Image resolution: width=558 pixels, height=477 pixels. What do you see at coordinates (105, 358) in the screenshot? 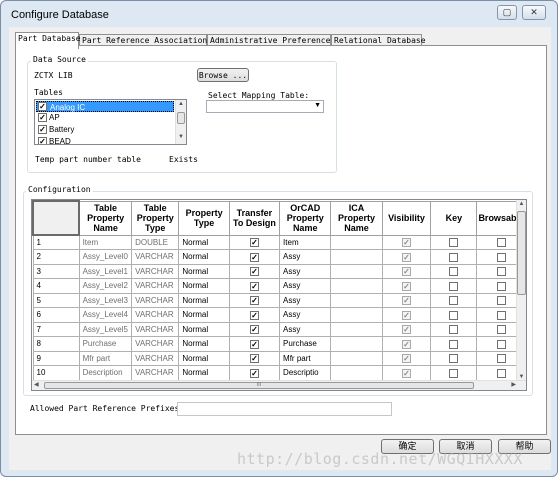
I see `cell-table-property-name: Mfr part` at bounding box center [105, 358].